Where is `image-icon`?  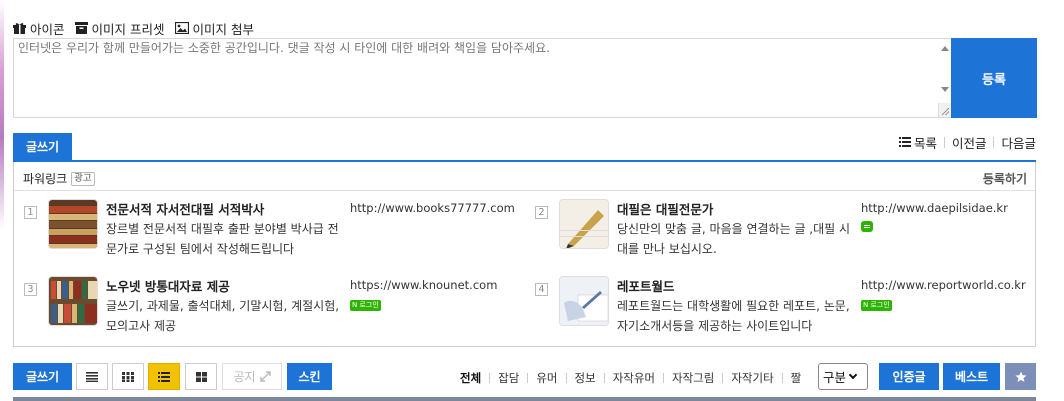 image-icon is located at coordinates (181, 28).